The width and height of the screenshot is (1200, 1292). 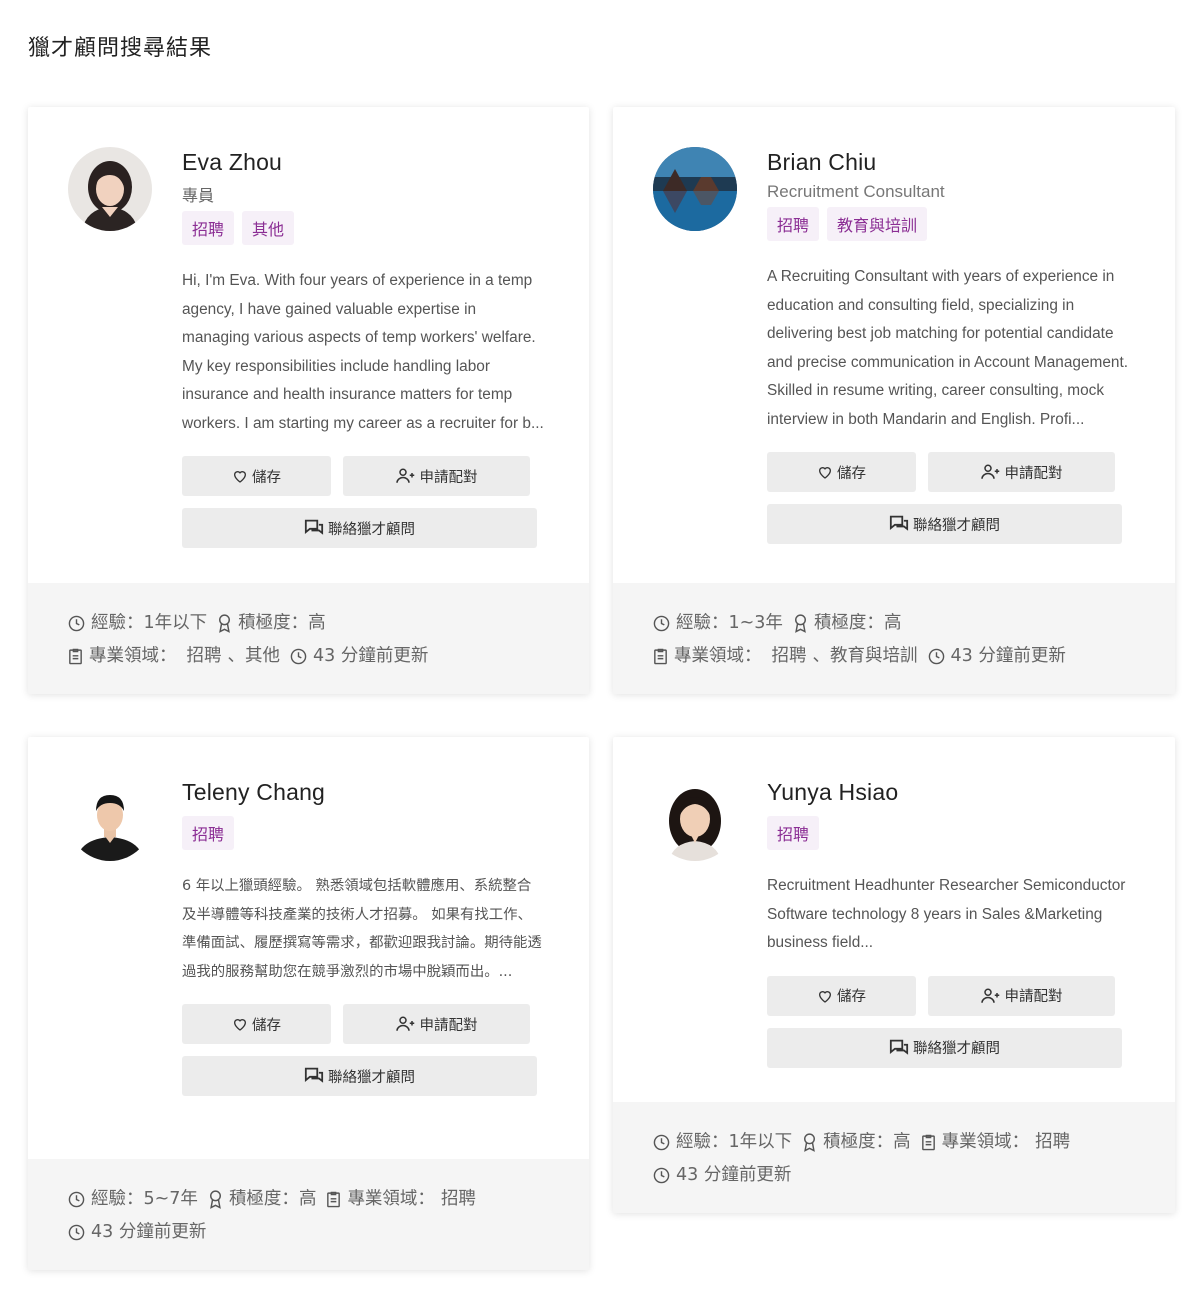 What do you see at coordinates (170, 1199) in the screenshot?
I see `experience-value: 5~7年` at bounding box center [170, 1199].